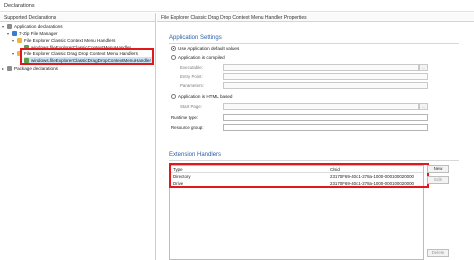 Image resolution: width=474 pixels, height=260 pixels. I want to click on runtime-type-field, so click(325, 117).